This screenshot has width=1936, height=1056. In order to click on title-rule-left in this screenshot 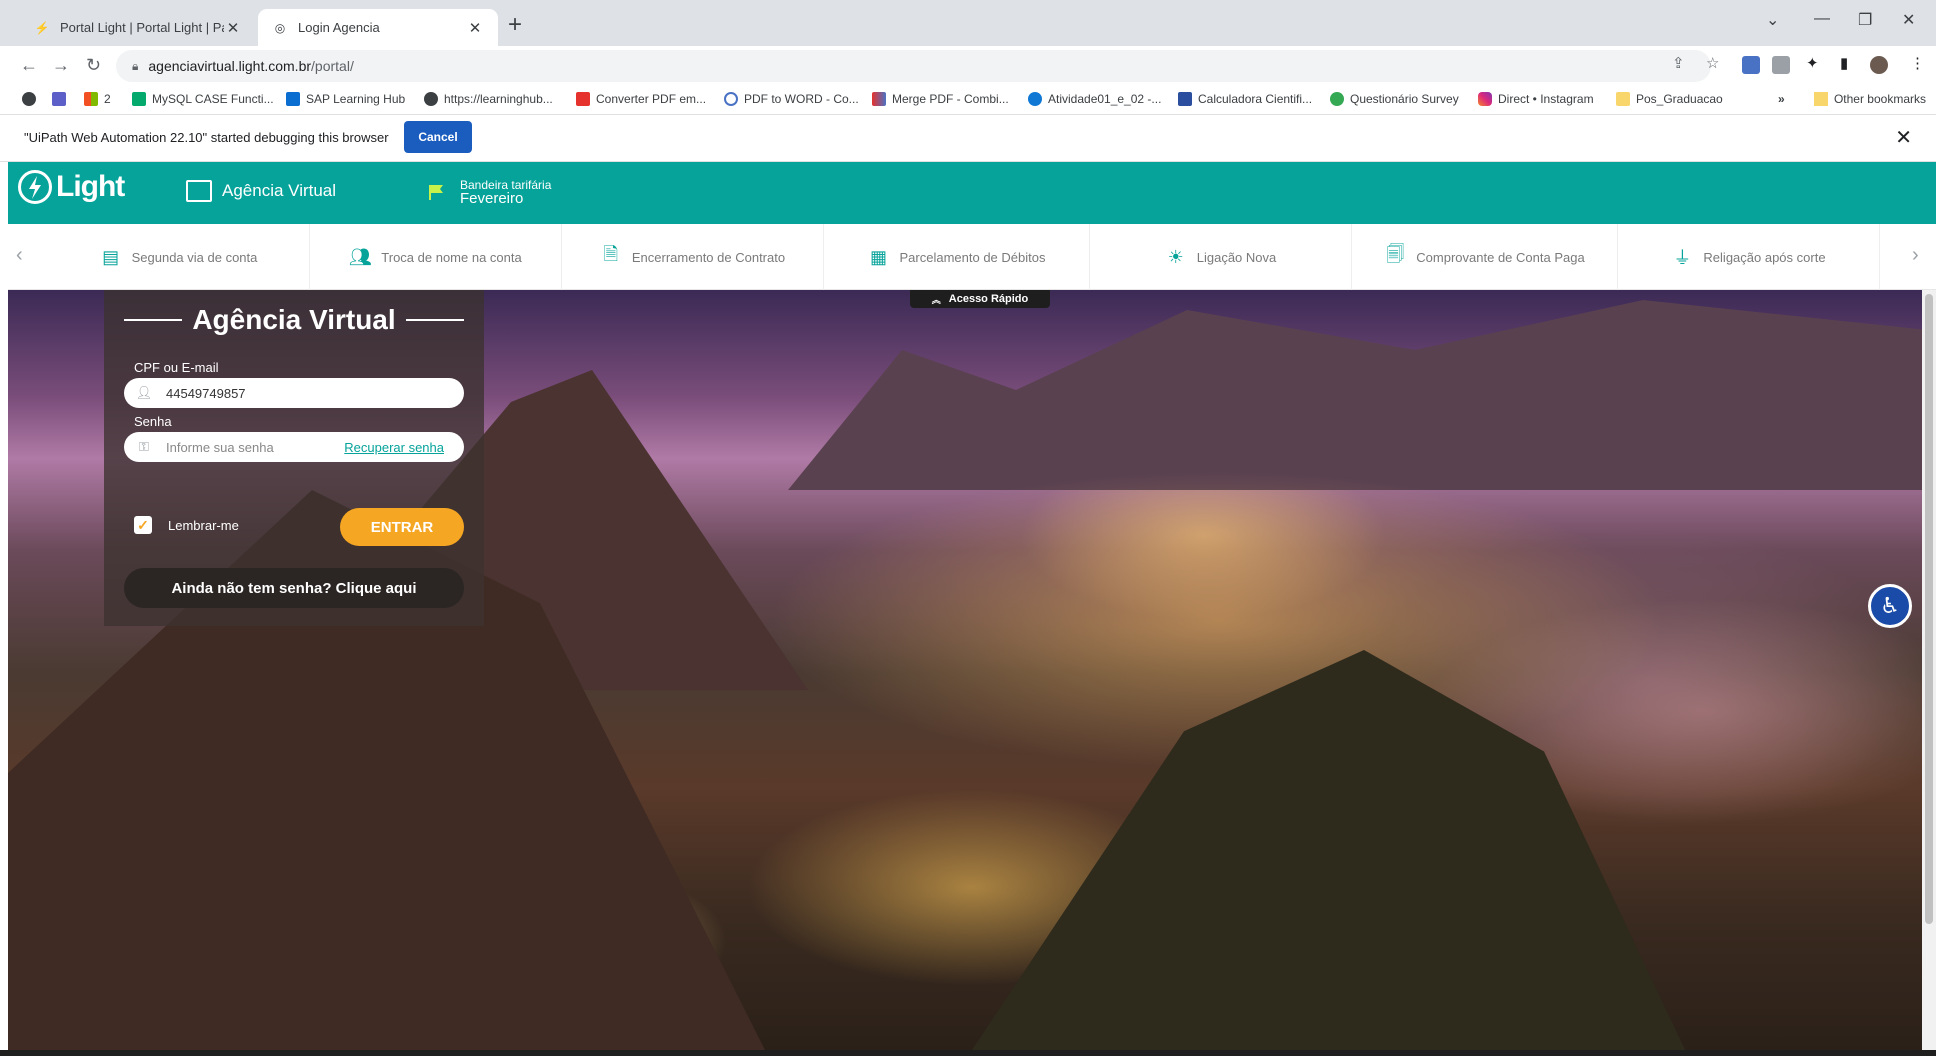, I will do `click(153, 320)`.